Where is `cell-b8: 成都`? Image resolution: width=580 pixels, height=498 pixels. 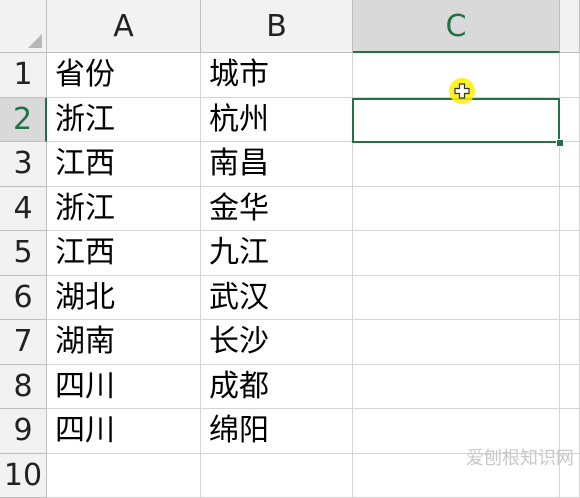 cell-b8: 成都 is located at coordinates (277, 387).